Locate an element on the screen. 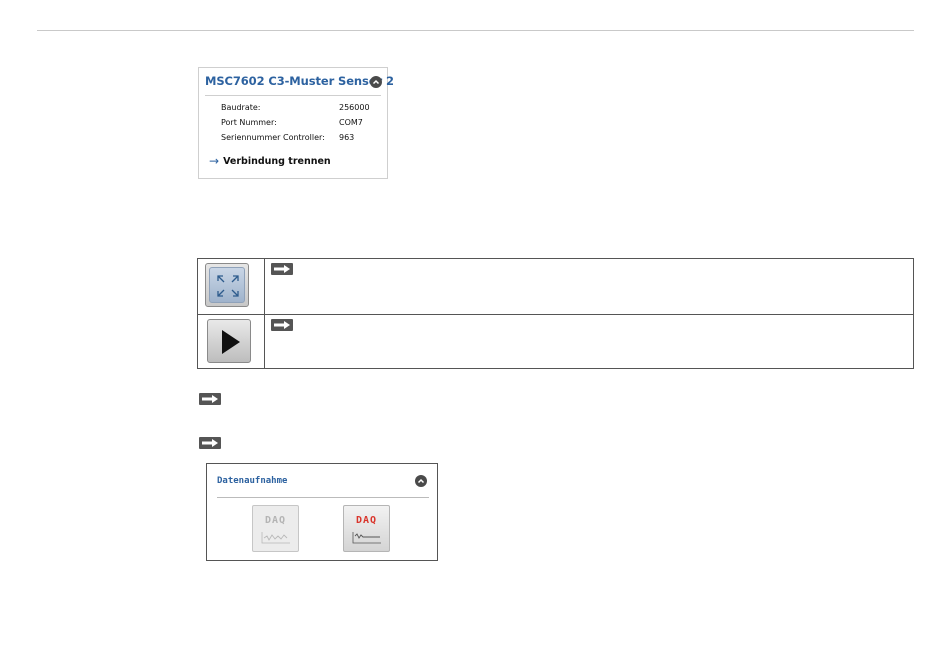  baudrate-label: Baudrate: is located at coordinates (241, 107).